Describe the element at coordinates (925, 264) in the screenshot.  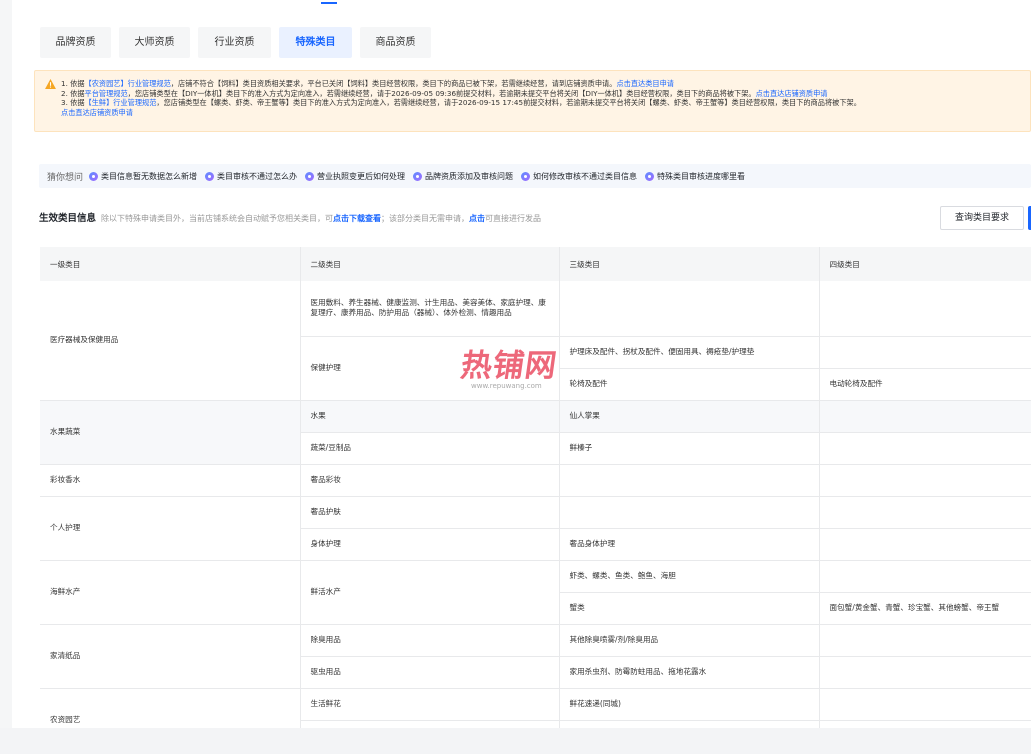
I see `col-header-level4: 四级类目` at that location.